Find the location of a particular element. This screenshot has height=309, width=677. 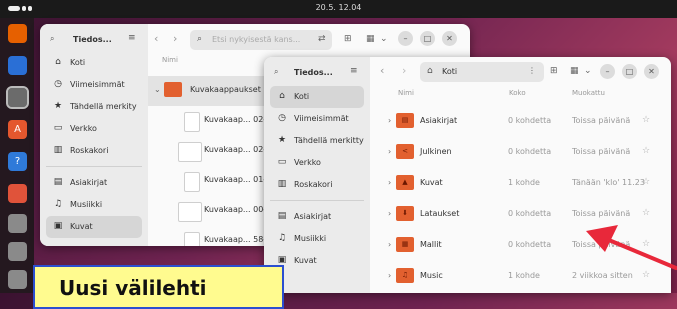

thunderbird-icon is located at coordinates (17, 65).